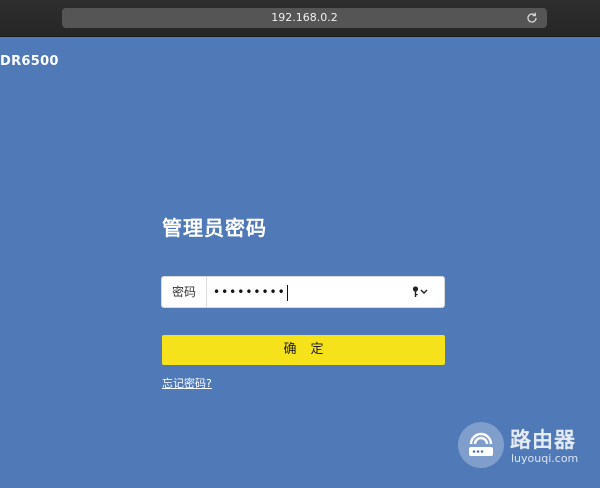 The height and width of the screenshot is (488, 600). I want to click on watermark: 路由器 luyouqi.com, so click(520, 445).